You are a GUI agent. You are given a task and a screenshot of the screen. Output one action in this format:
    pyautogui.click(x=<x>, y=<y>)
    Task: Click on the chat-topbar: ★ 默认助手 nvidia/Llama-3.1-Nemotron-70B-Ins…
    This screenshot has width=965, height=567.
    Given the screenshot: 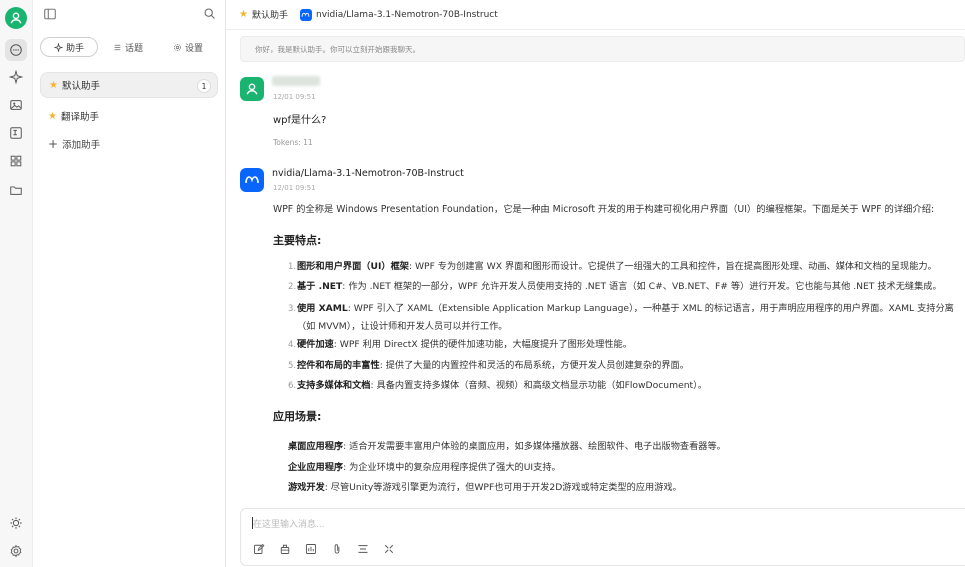 What is the action you would take?
    pyautogui.click(x=595, y=15)
    